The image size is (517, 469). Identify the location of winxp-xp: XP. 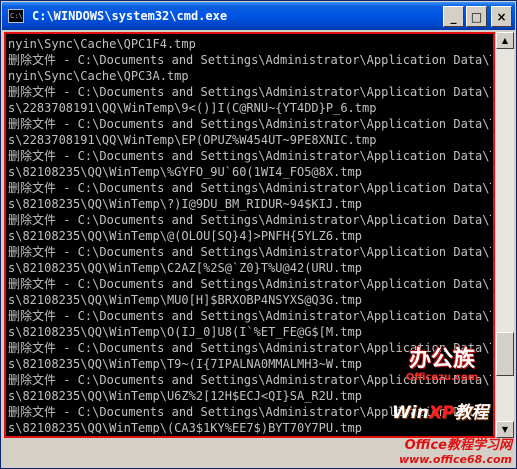
(441, 413).